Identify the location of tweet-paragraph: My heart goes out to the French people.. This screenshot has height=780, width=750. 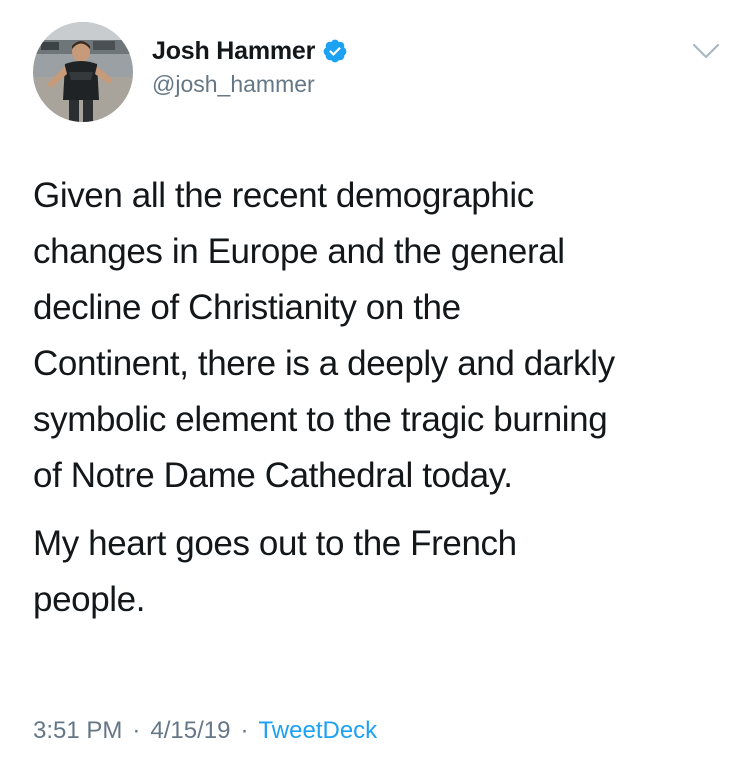
(275, 571).